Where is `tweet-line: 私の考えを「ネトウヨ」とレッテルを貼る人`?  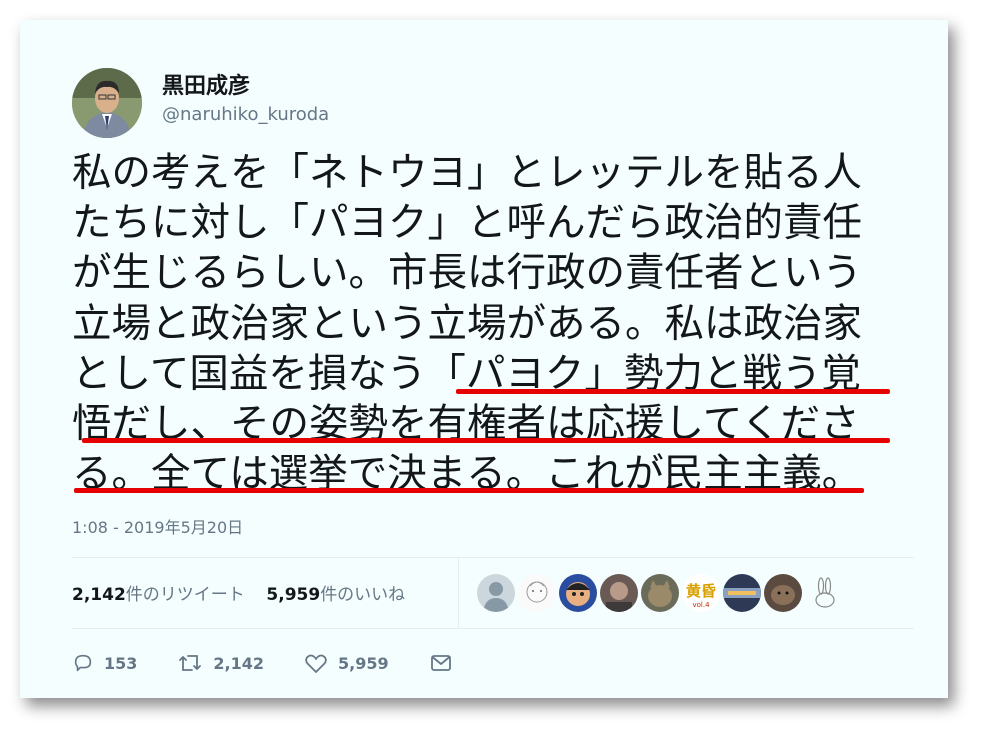
tweet-line: 私の考えを「ネトウヨ」とレッテルを貼る人 is located at coordinates (467, 173).